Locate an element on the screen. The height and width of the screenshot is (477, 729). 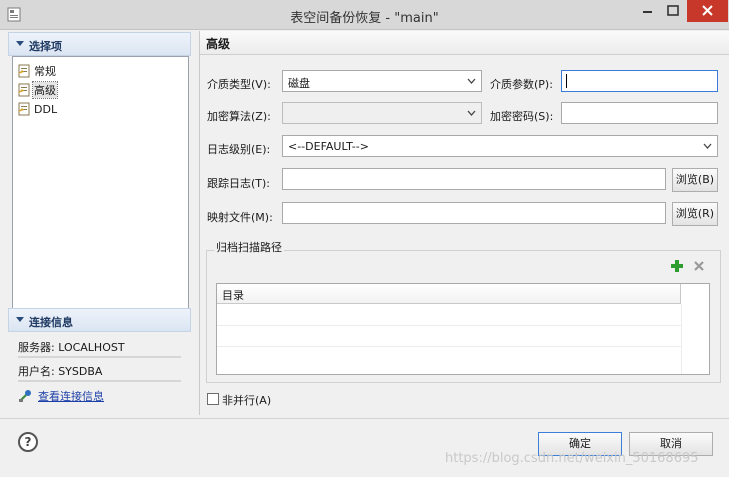
options-tree: 常规 高级 DDL is located at coordinates (100, 194).